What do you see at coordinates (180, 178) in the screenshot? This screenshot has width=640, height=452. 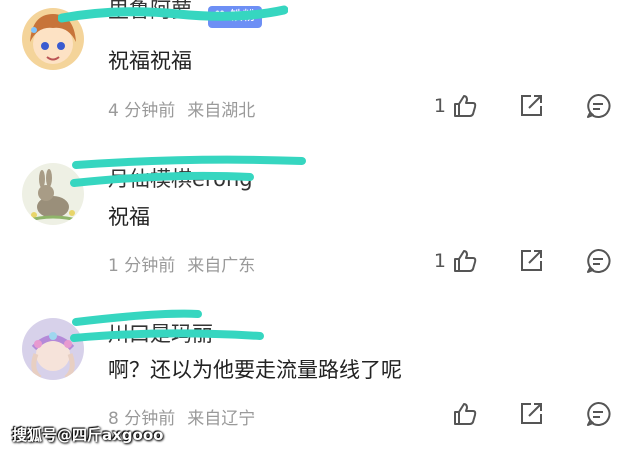 I see `username: 月仙模棋erong` at bounding box center [180, 178].